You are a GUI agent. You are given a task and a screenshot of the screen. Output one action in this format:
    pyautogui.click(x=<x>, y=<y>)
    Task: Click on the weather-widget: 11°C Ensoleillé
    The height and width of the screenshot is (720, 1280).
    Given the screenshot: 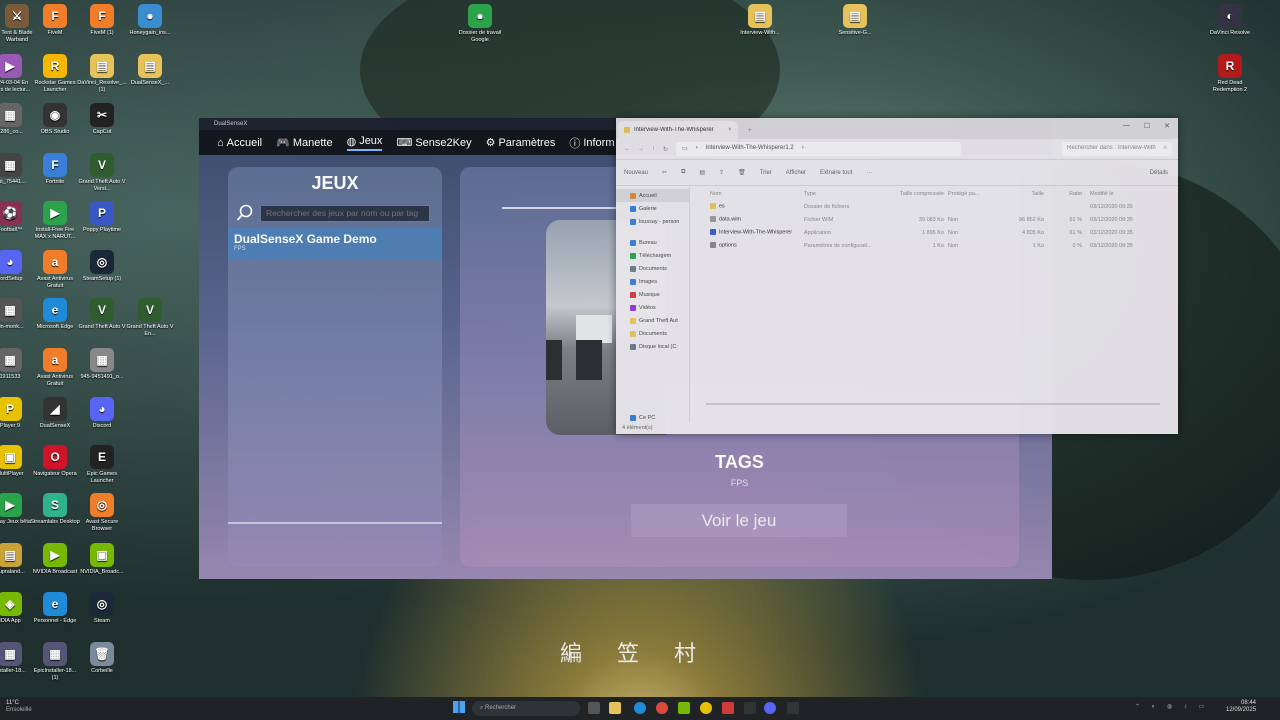 What is the action you would take?
    pyautogui.click(x=19, y=707)
    